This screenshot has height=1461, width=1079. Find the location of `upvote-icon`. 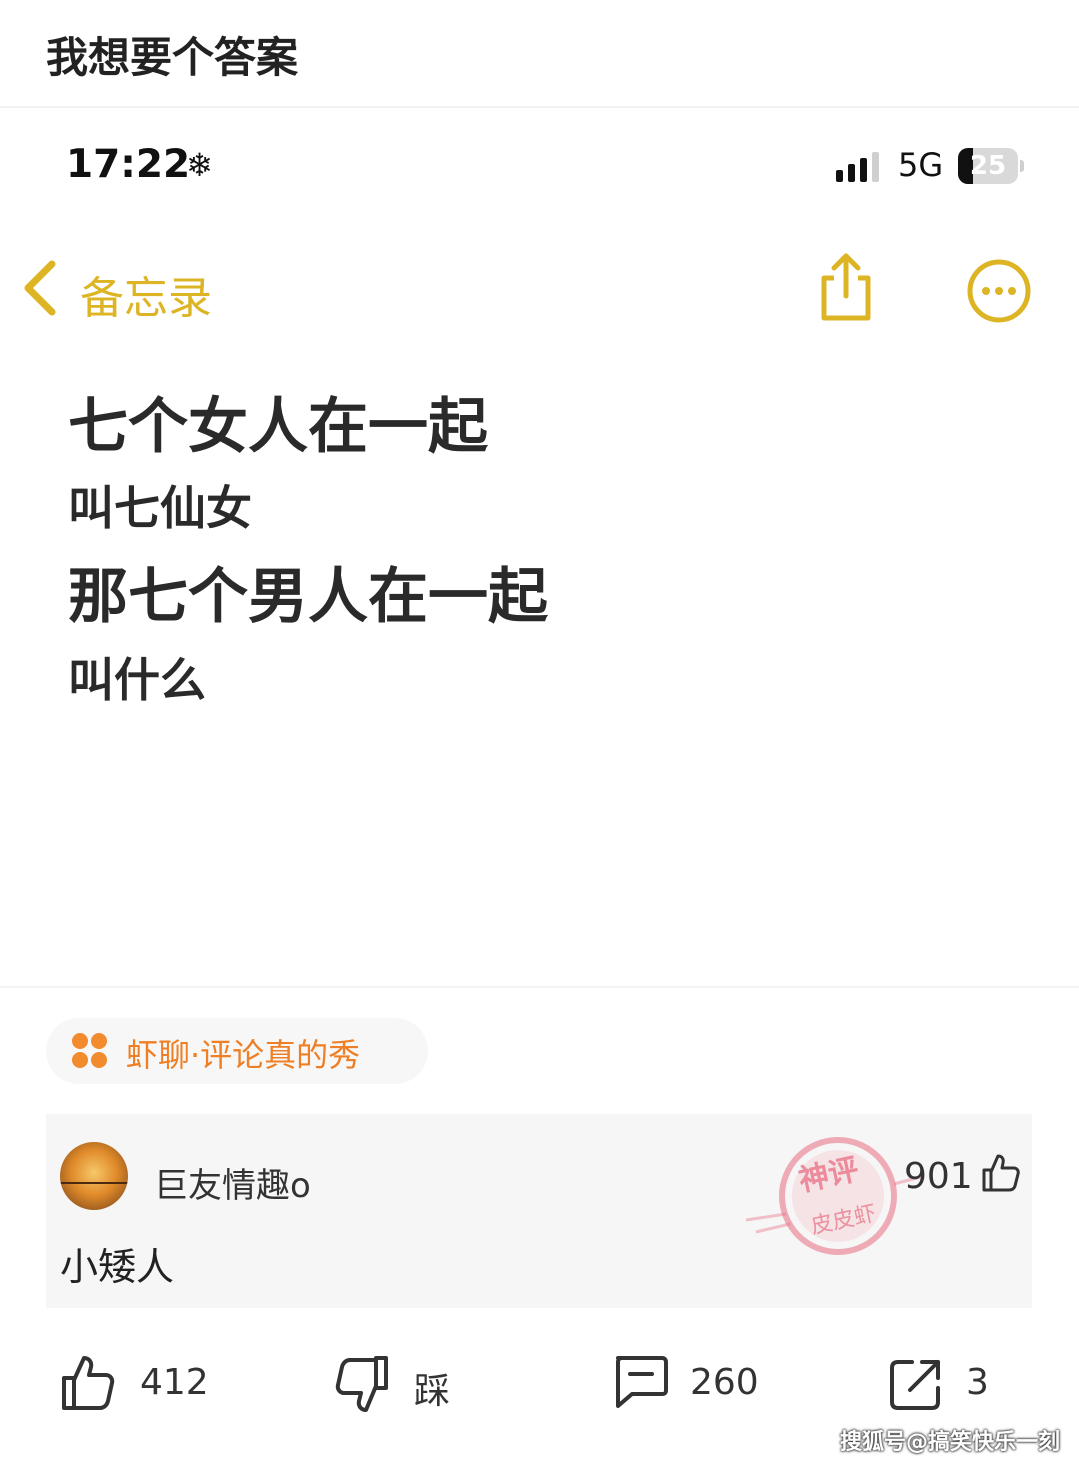

upvote-icon is located at coordinates (88, 1383).